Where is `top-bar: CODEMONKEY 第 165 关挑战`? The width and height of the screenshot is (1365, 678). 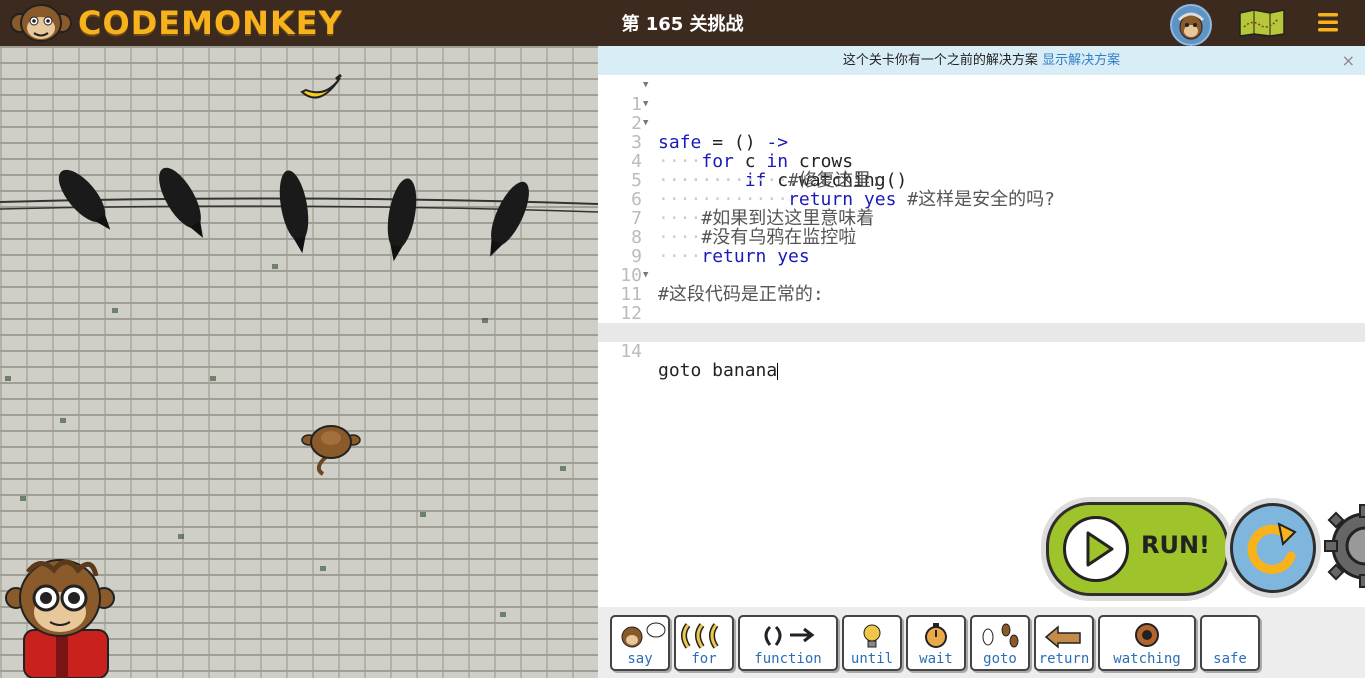 top-bar: CODEMONKEY 第 165 关挑战 is located at coordinates (682, 23).